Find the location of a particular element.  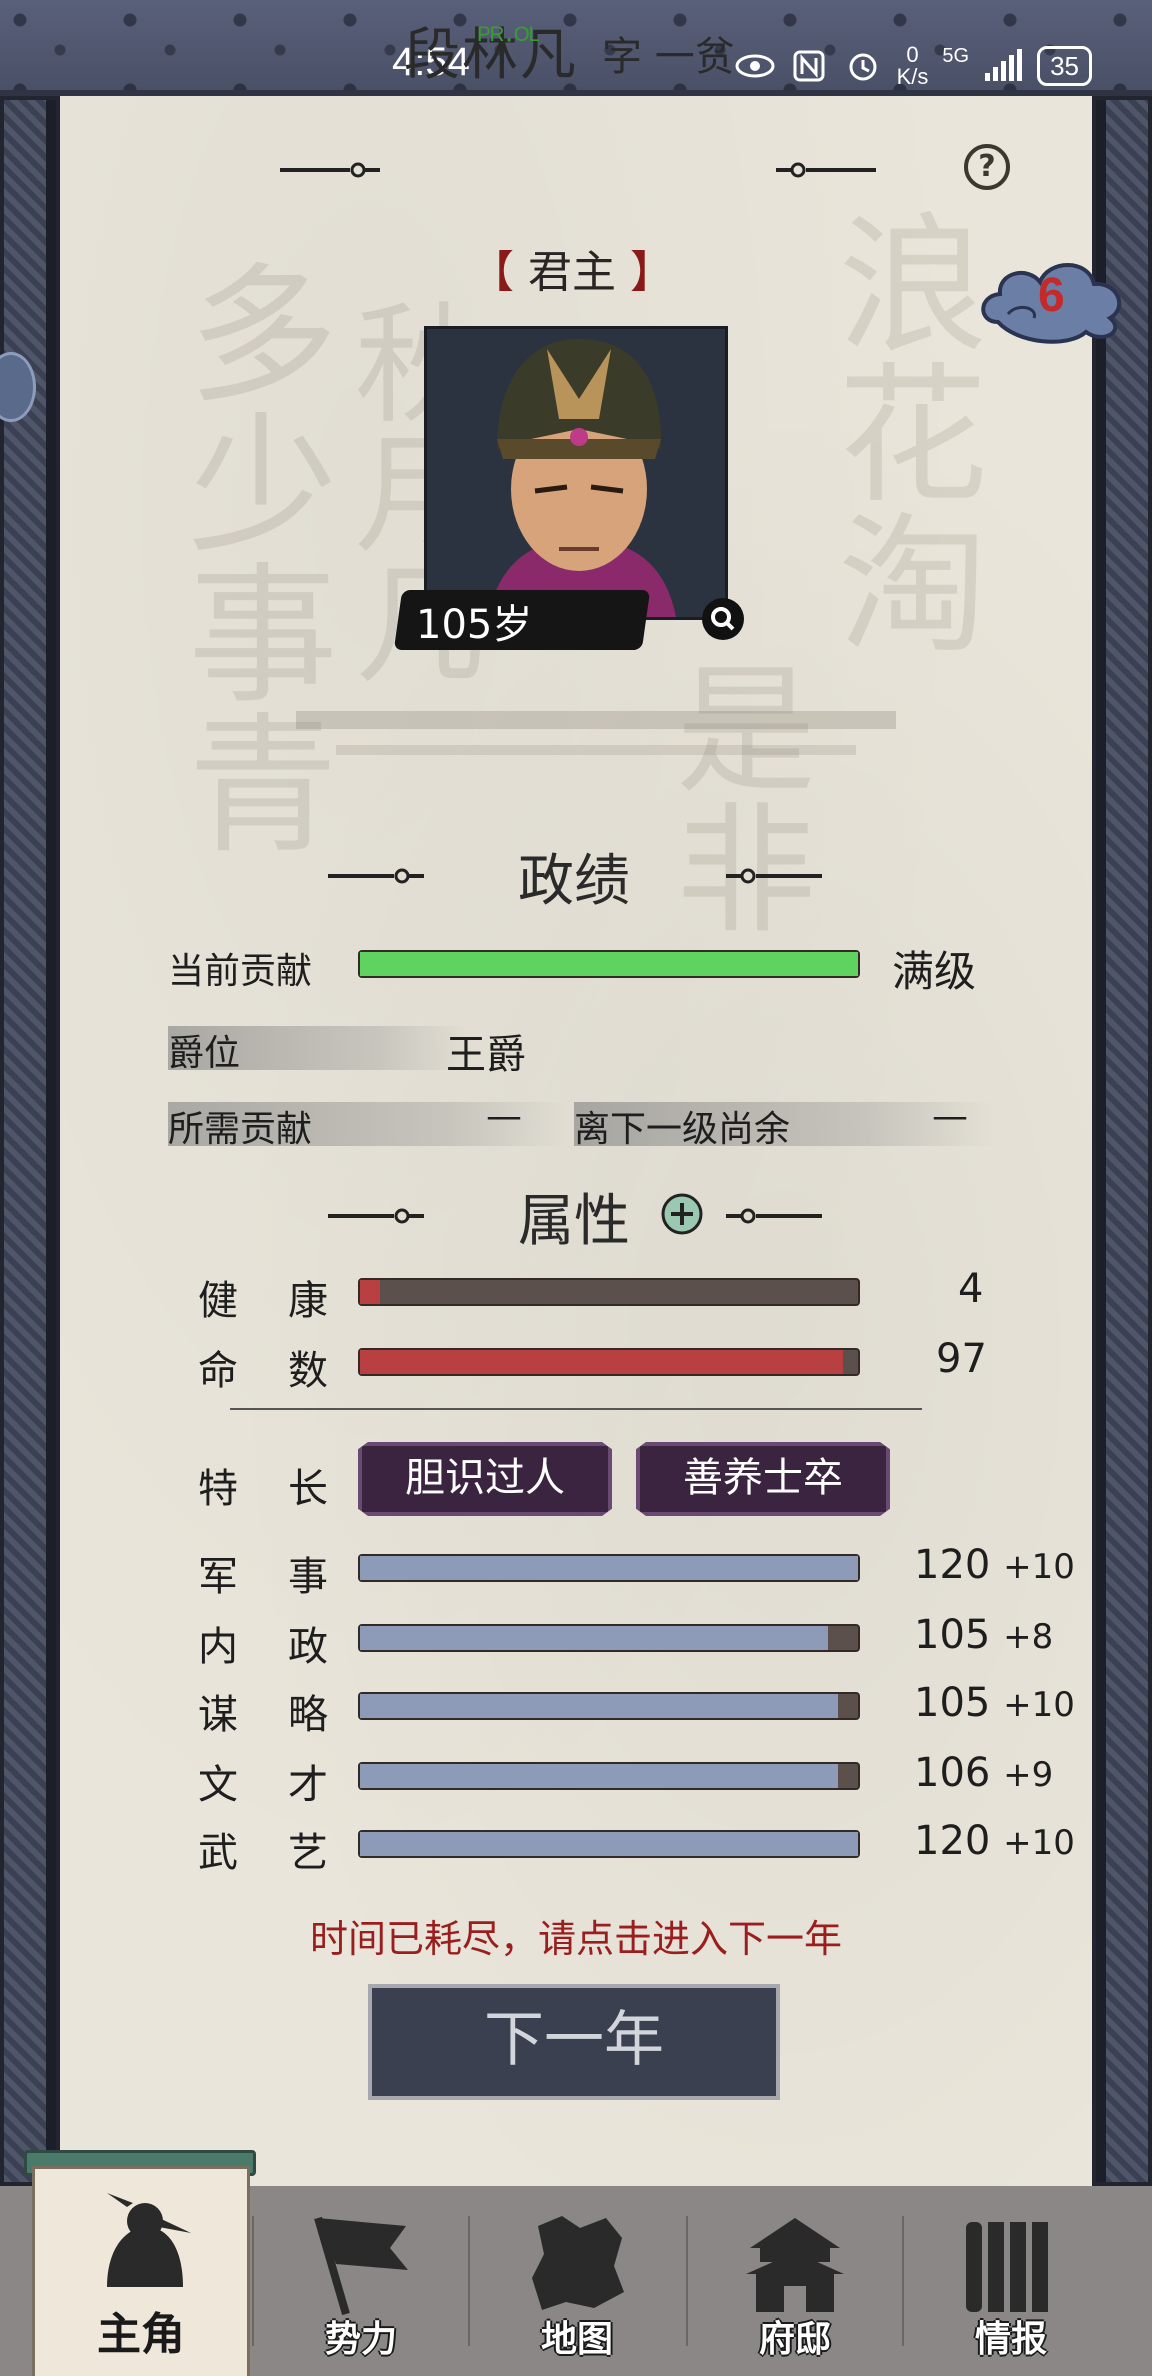

mansion-icon is located at coordinates (795, 2265).